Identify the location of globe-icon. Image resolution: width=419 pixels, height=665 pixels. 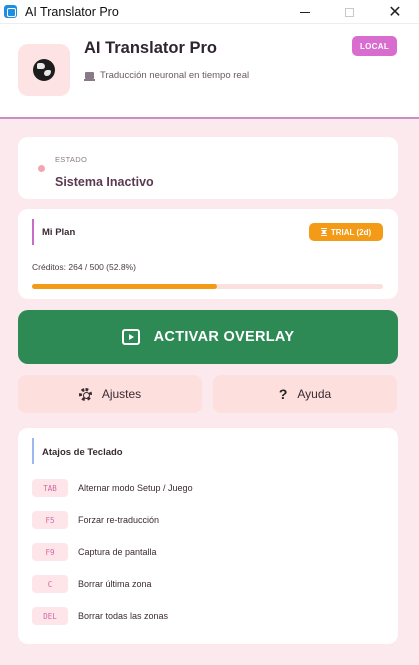
(44, 70).